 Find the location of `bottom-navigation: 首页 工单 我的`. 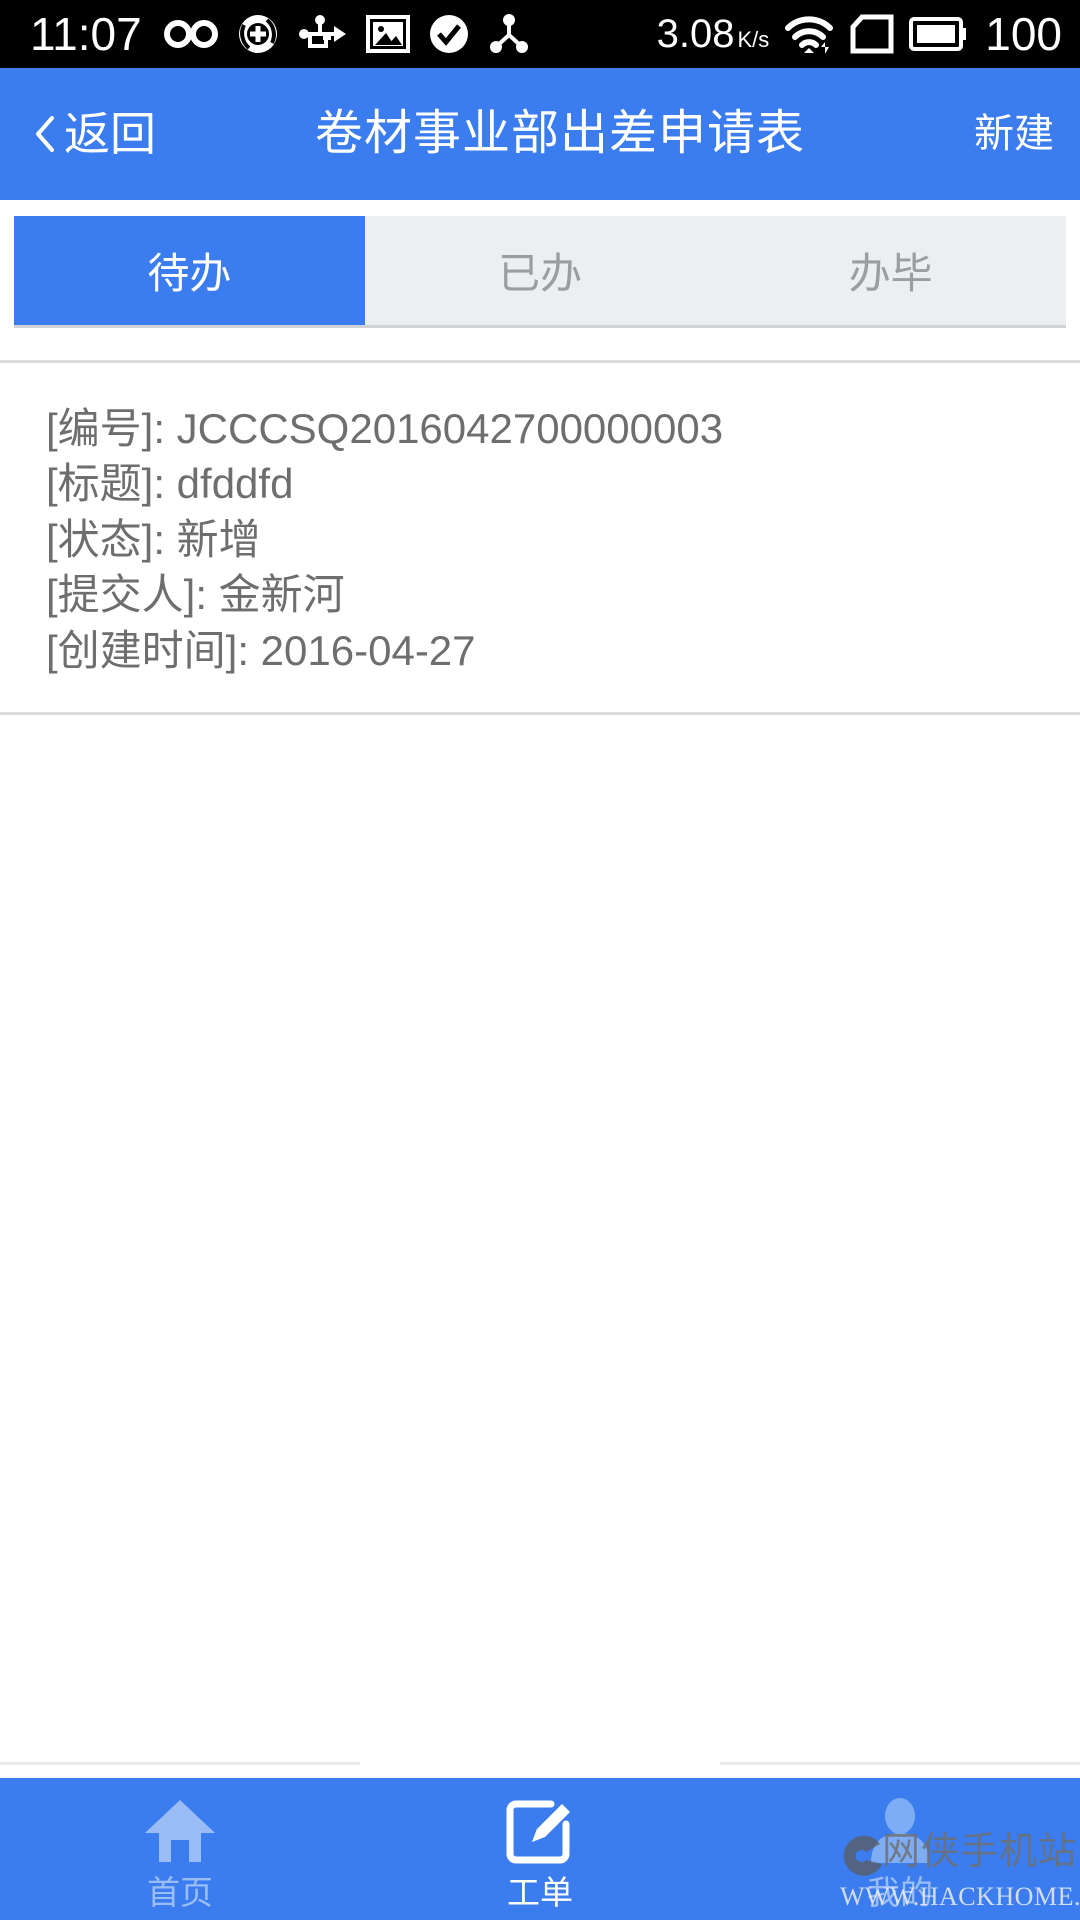

bottom-navigation: 首页 工单 我的 is located at coordinates (540, 1849).